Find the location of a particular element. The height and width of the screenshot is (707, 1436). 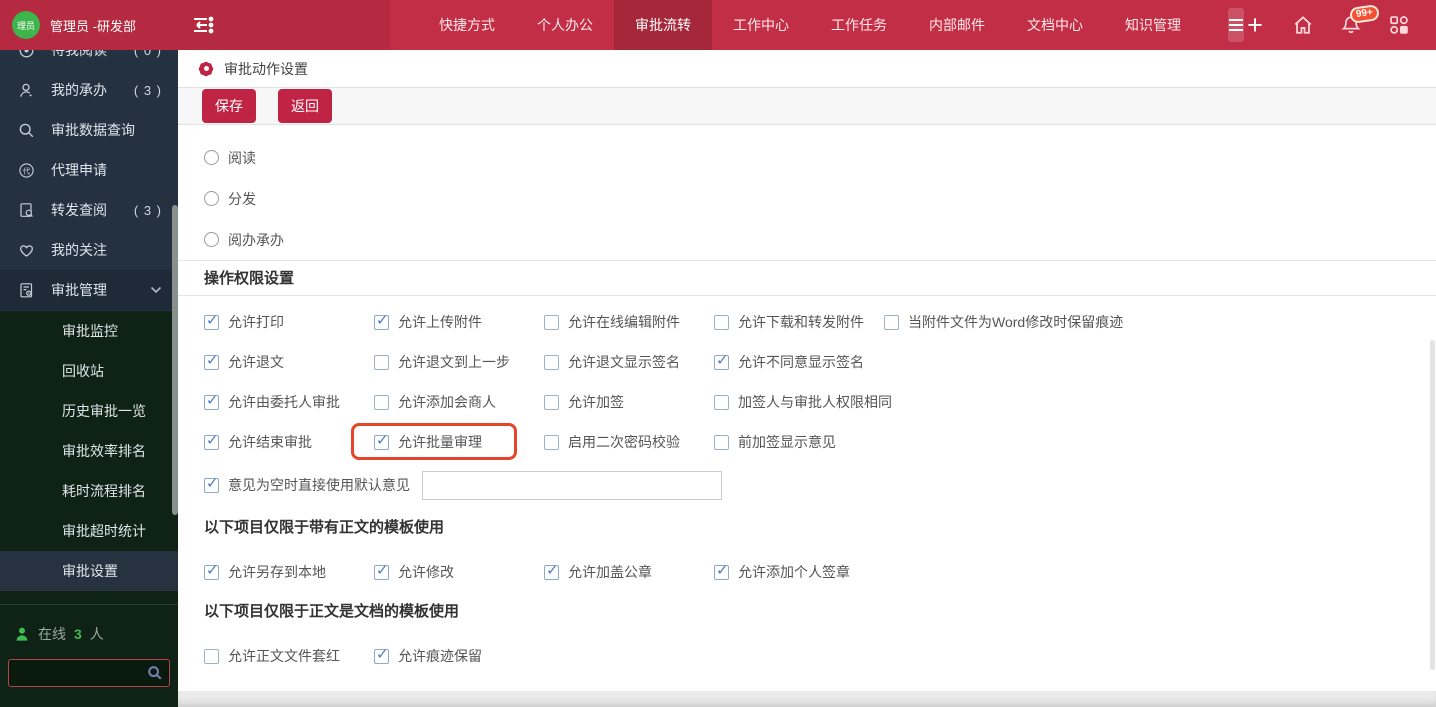

save-button: 保存 is located at coordinates (229, 106).